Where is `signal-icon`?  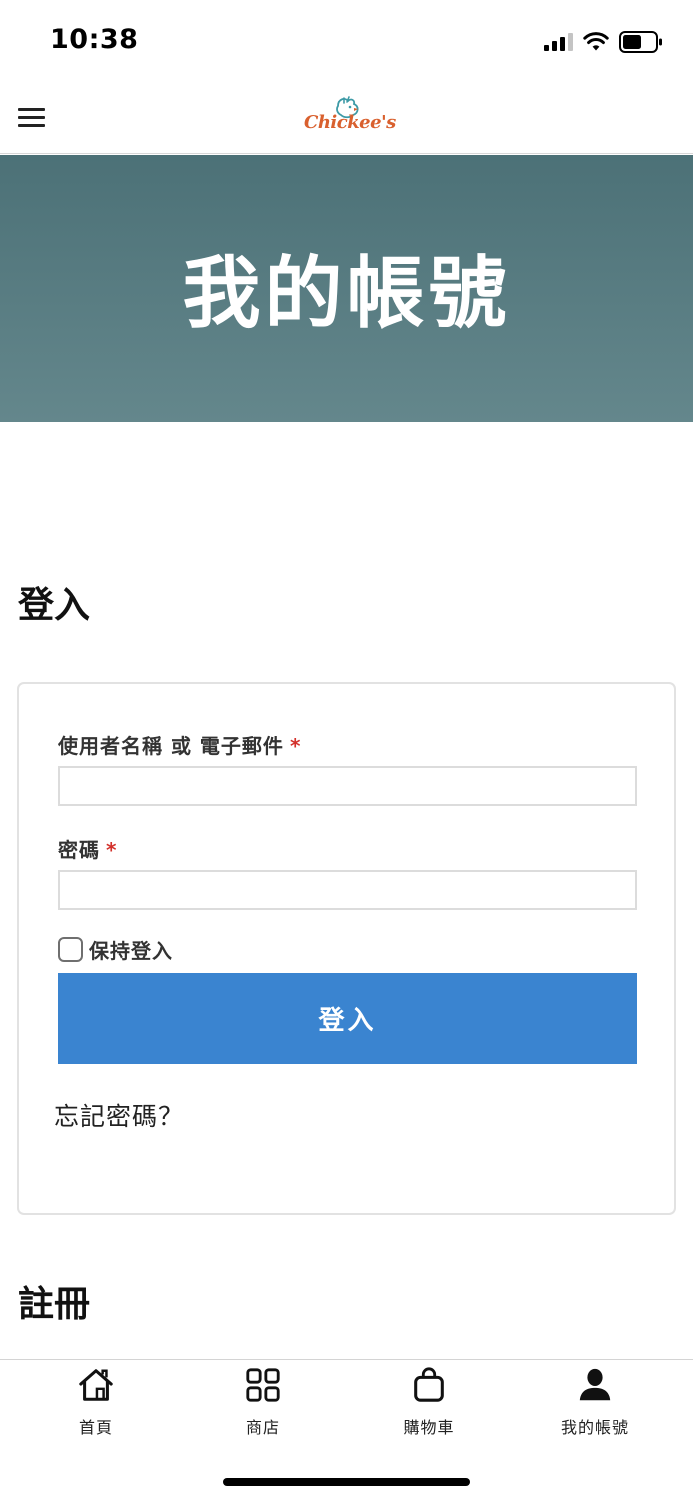 signal-icon is located at coordinates (558, 42).